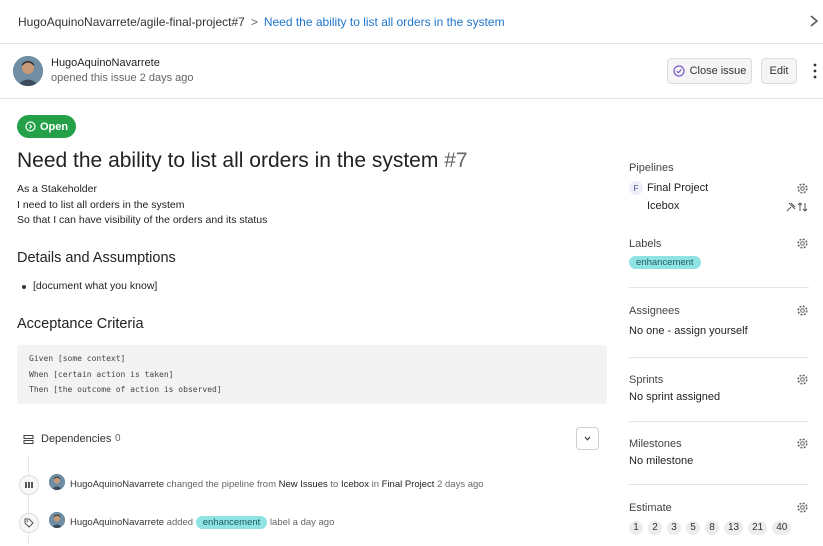 The image size is (823, 546). Describe the element at coordinates (663, 206) in the screenshot. I see `pipeline-stage: Icebox` at that location.